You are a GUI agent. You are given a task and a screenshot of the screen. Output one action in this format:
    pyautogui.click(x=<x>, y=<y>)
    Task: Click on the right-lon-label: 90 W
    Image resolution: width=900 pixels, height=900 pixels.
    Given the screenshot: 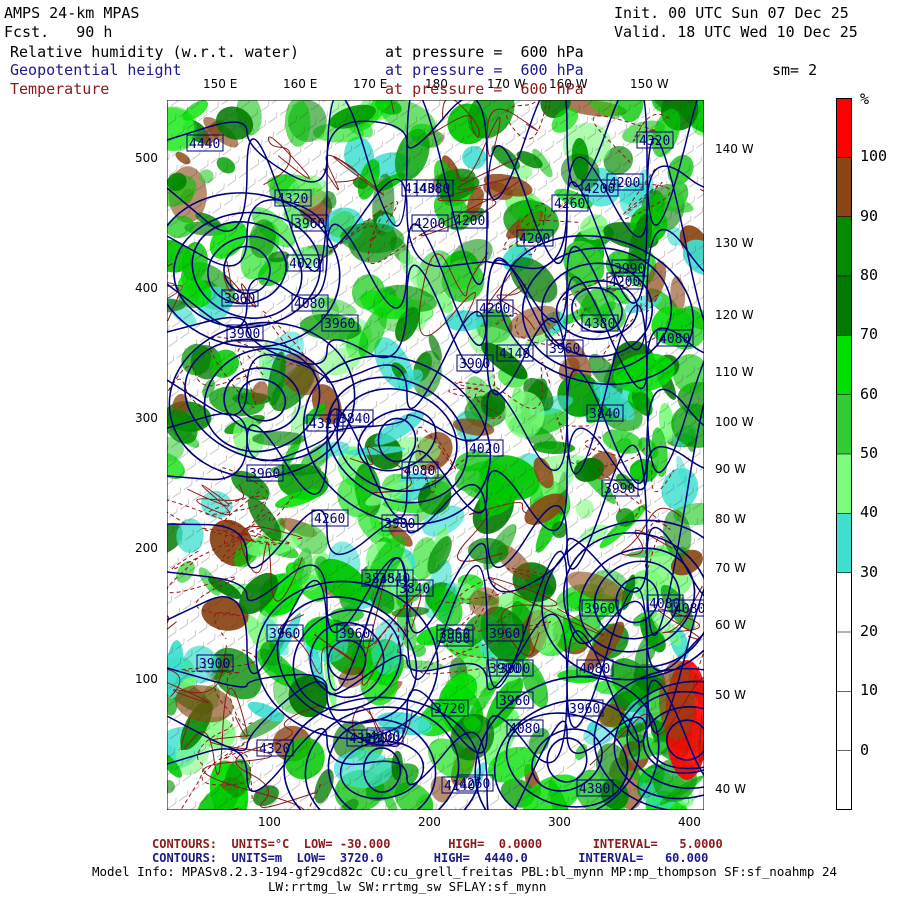 What is the action you would take?
    pyautogui.click(x=730, y=469)
    